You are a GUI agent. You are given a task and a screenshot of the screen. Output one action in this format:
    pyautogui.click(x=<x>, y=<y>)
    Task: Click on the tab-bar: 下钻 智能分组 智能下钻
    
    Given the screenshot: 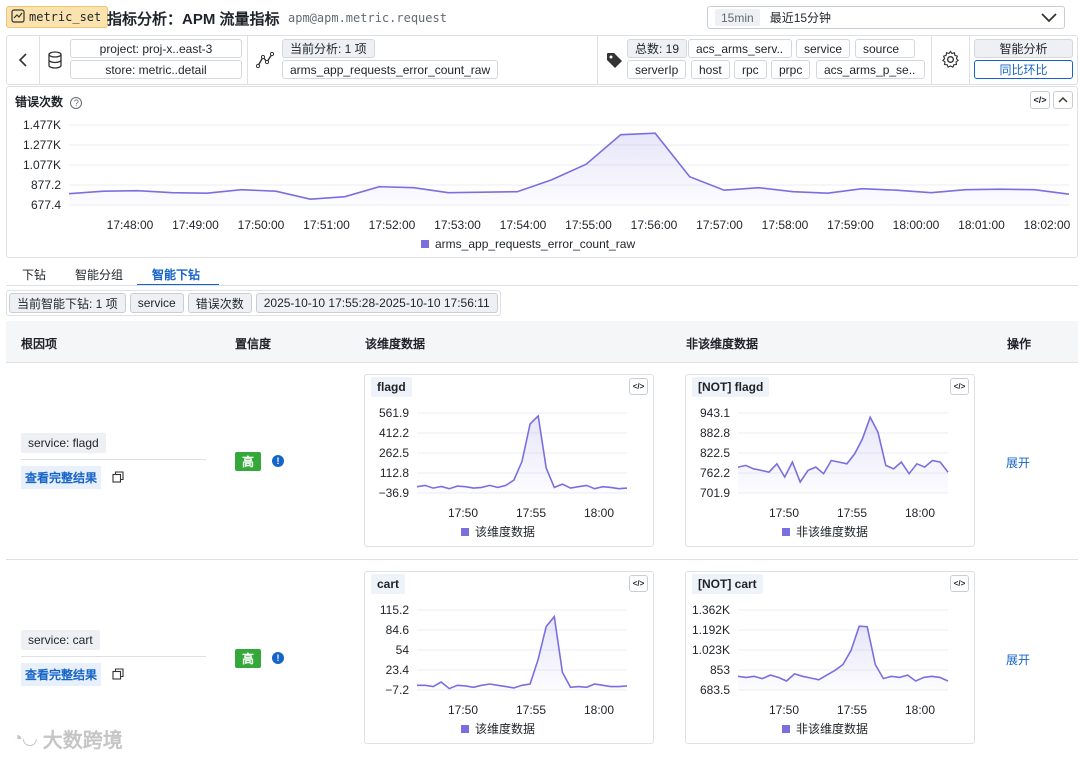 What is the action you would take?
    pyautogui.click(x=156, y=274)
    